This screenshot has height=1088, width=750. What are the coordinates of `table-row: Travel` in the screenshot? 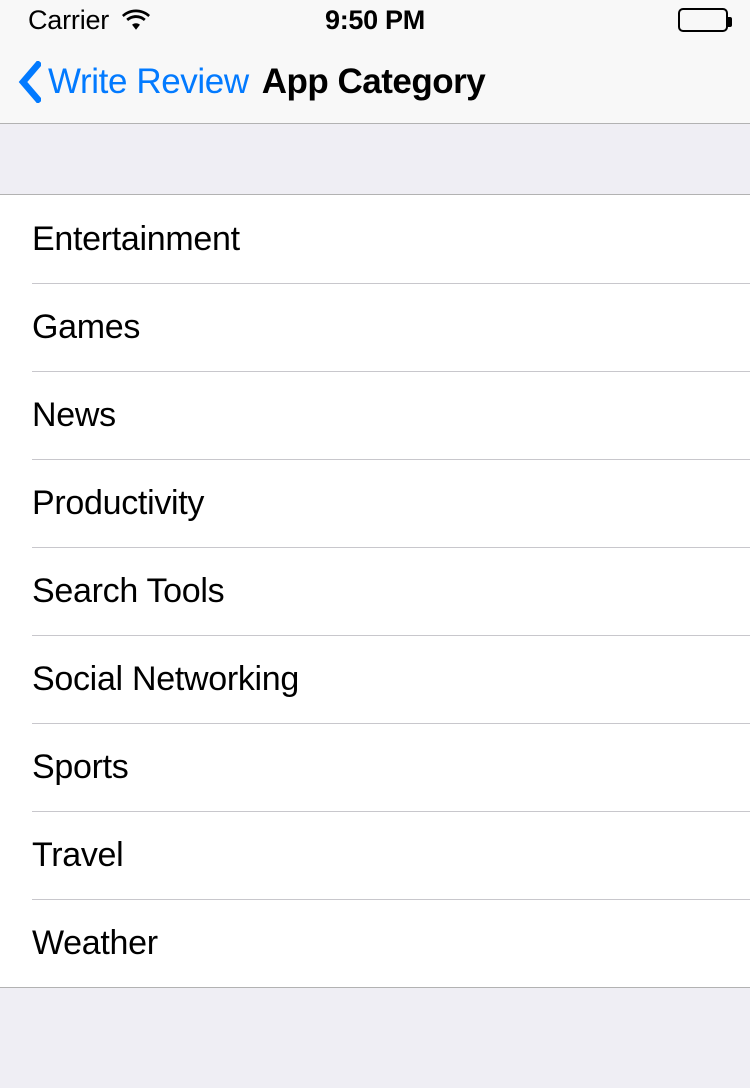 It's located at (375, 855).